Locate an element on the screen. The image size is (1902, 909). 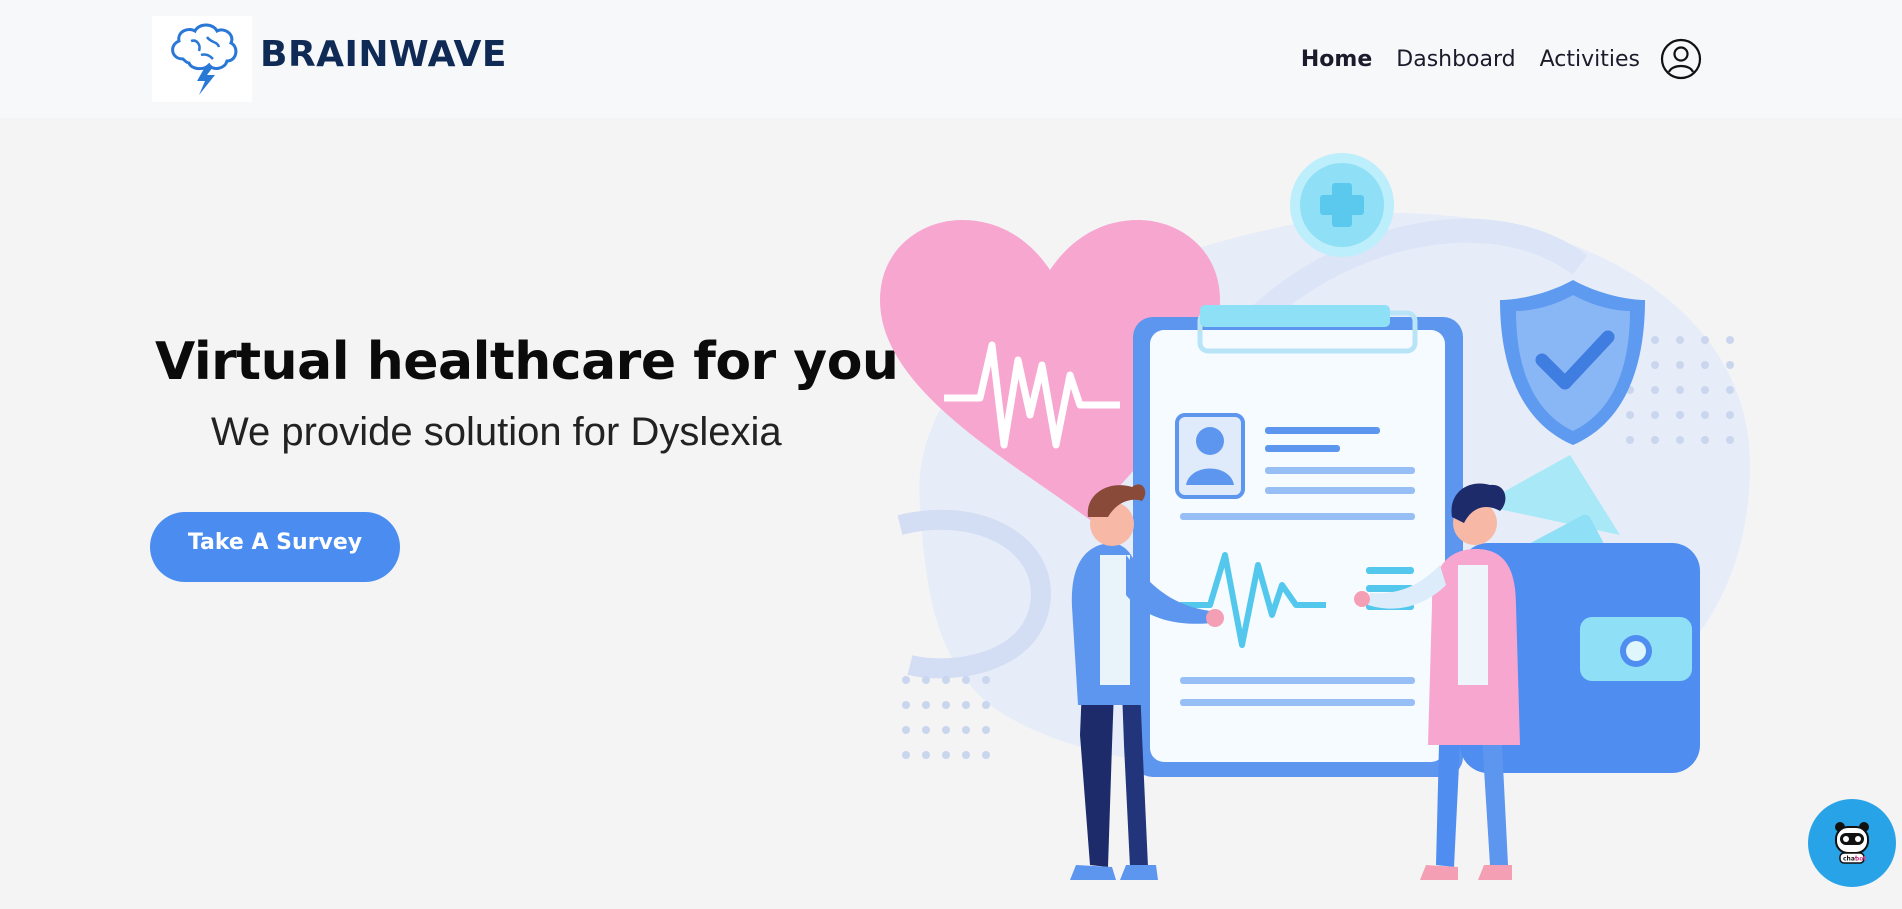
chatbot-button: chat bot is located at coordinates (1852, 843).